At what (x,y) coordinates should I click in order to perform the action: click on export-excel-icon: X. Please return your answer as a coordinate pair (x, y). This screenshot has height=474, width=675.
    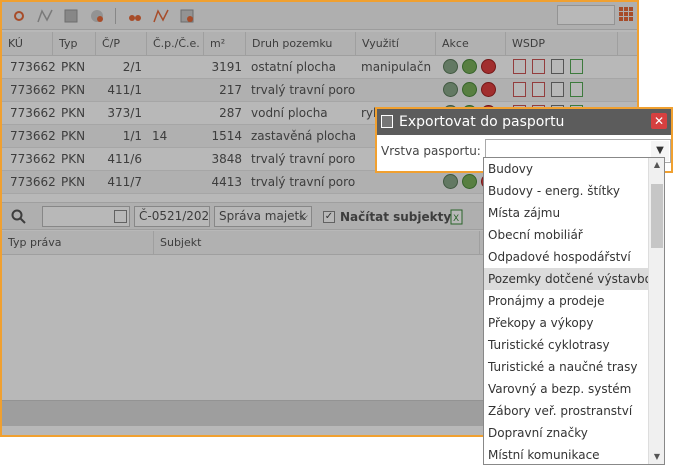
    Looking at the image, I should click on (457, 217).